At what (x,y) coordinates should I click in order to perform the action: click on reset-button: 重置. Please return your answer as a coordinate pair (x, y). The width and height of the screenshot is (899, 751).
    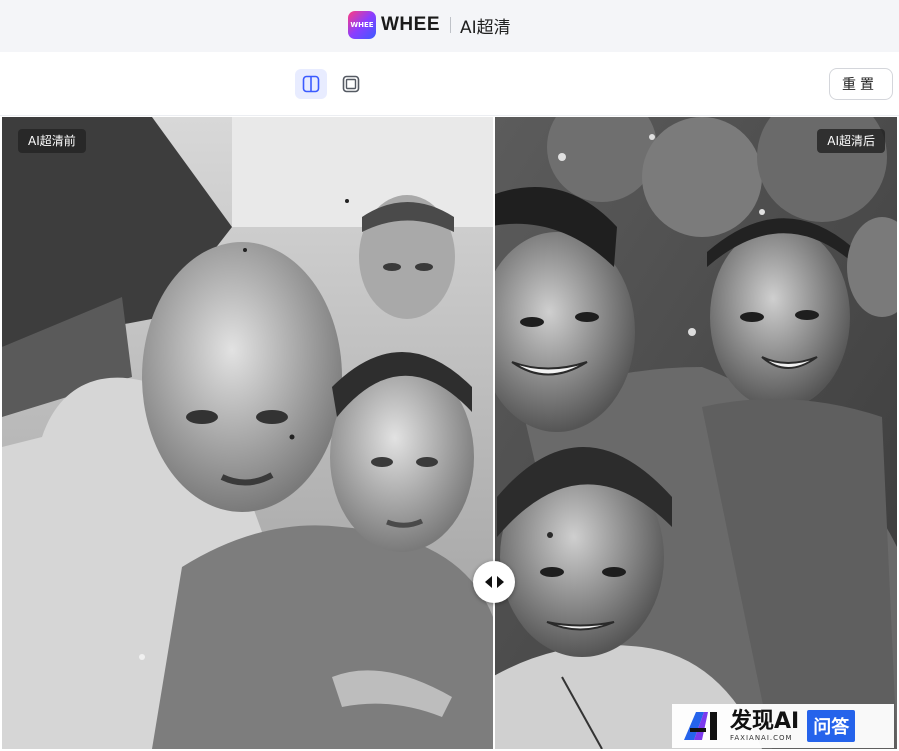
    Looking at the image, I should click on (861, 84).